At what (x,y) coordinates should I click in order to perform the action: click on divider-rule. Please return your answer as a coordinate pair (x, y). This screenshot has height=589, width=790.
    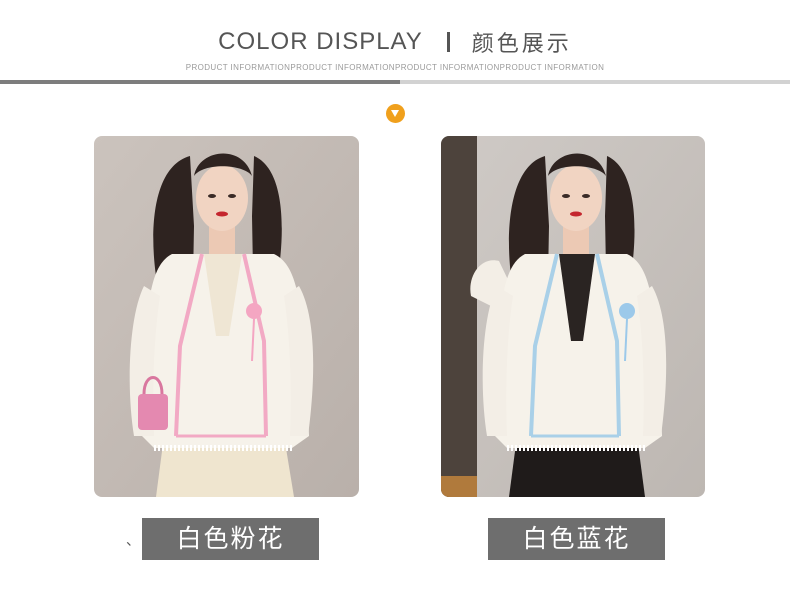
    Looking at the image, I should click on (395, 82).